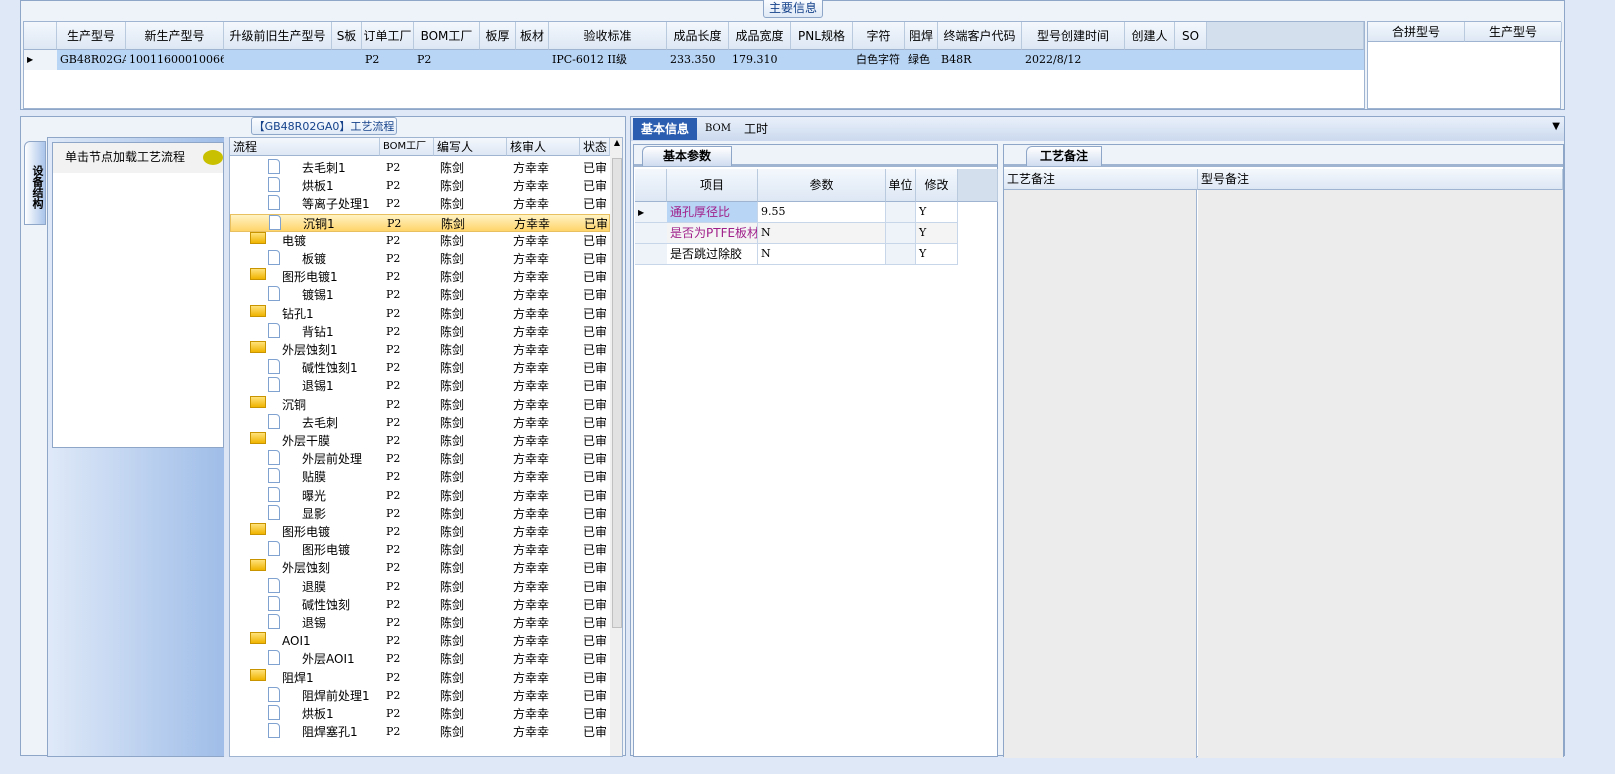 This screenshot has width=1615, height=774. I want to click on tree-row: 碱性蚀刻 P2 陈剑 方幸幸 已审, so click(420, 604).